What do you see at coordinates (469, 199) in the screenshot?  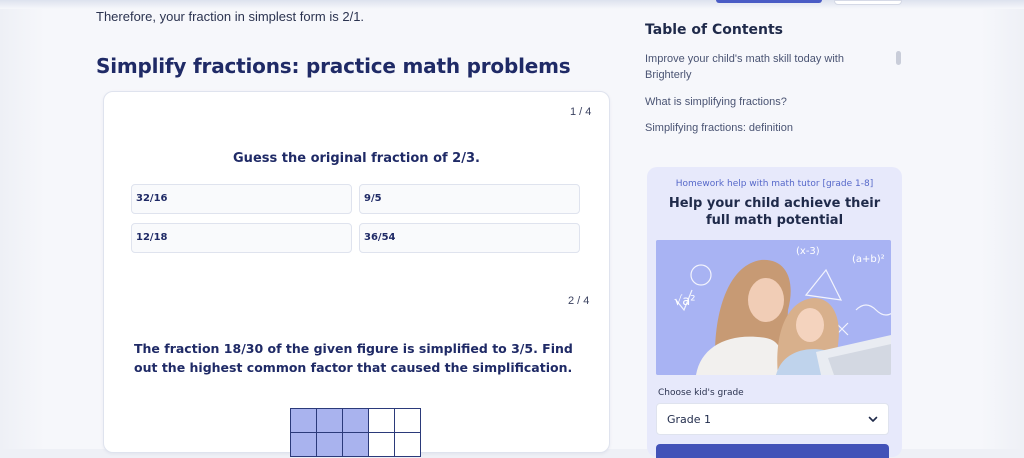 I see `answer-option: 9/5` at bounding box center [469, 199].